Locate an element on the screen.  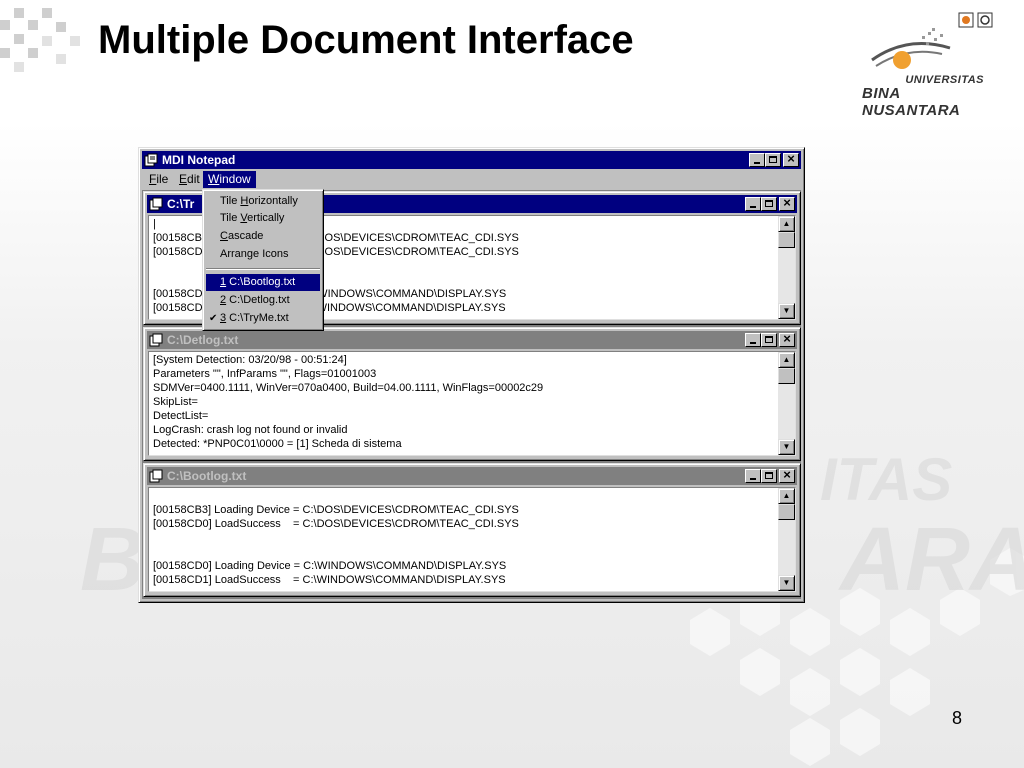
checkmark-icon: ✔ is located at coordinates (213, 318).